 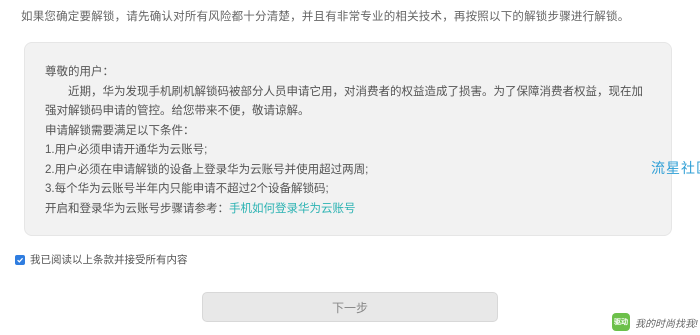 What do you see at coordinates (292, 209) in the screenshot?
I see `login-guide-link: 手机如何登录华为云账号` at bounding box center [292, 209].